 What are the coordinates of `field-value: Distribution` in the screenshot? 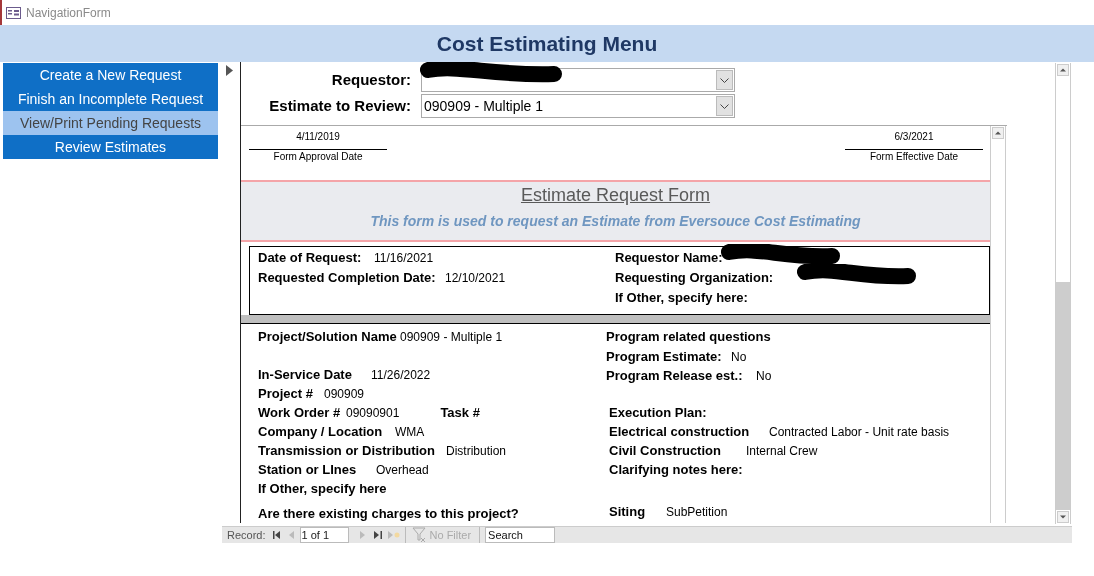 It's located at (476, 451).